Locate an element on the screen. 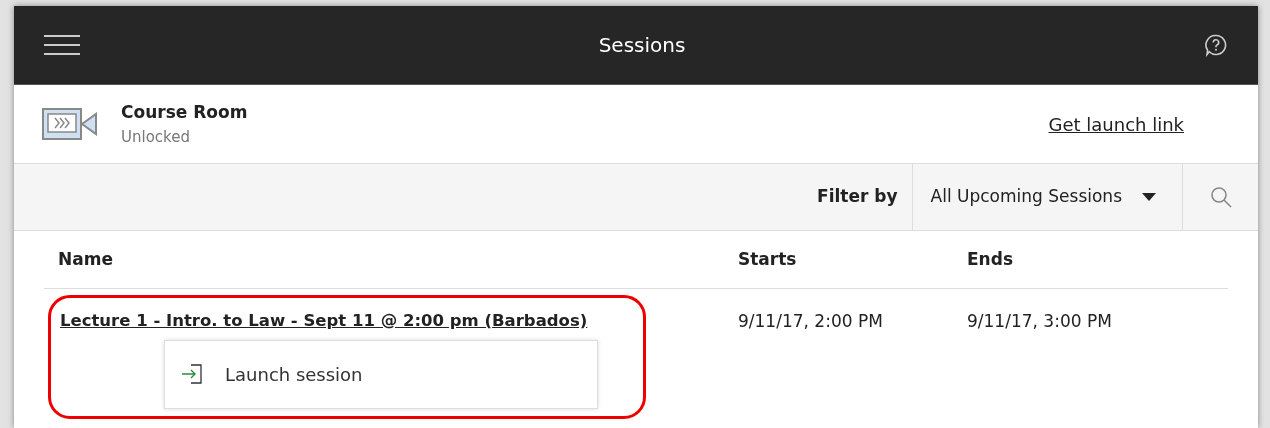 The image size is (1270, 428). search-icon is located at coordinates (1220, 197).